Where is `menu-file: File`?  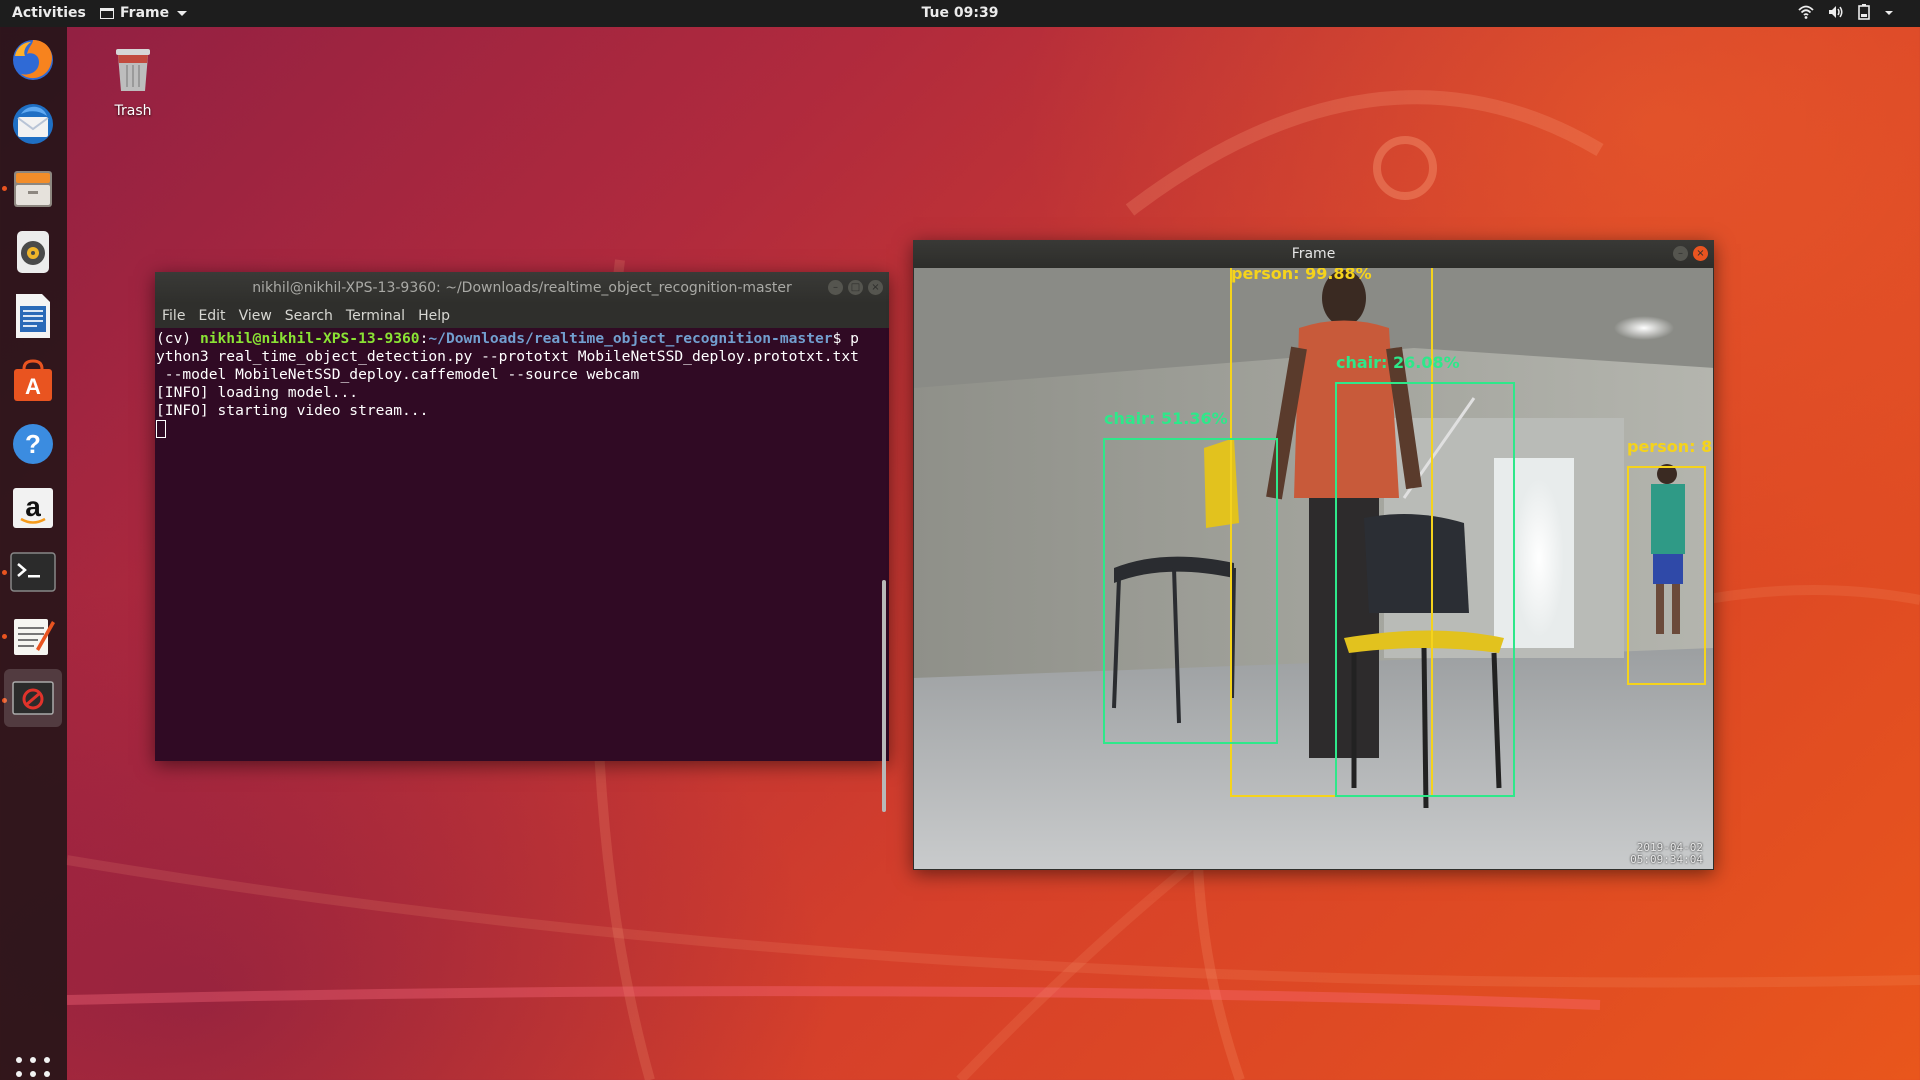
menu-file: File is located at coordinates (173, 316).